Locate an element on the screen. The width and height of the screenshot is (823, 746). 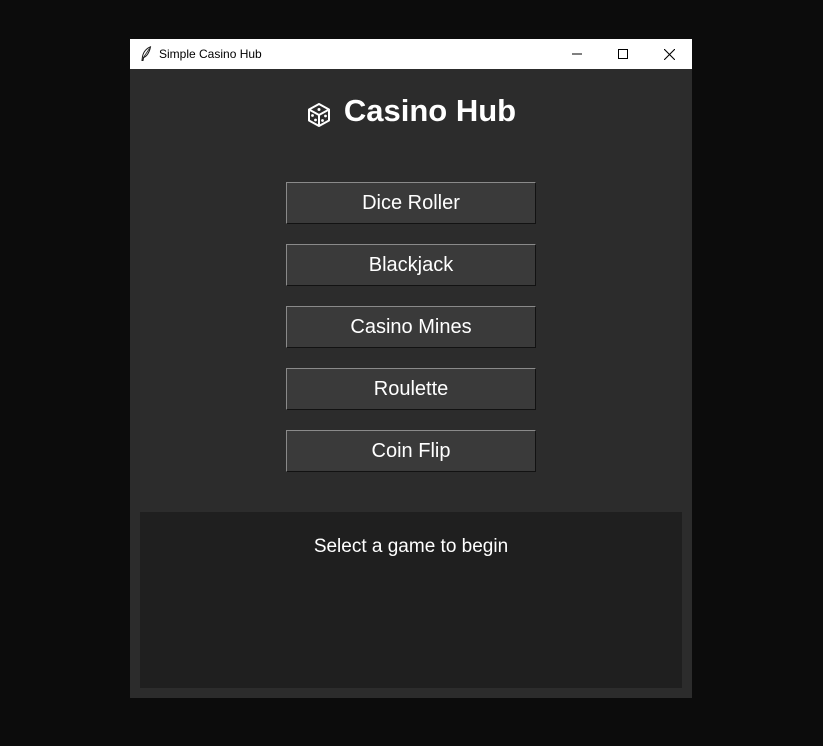
title-bar: Simple Casino Hub is located at coordinates (411, 54).